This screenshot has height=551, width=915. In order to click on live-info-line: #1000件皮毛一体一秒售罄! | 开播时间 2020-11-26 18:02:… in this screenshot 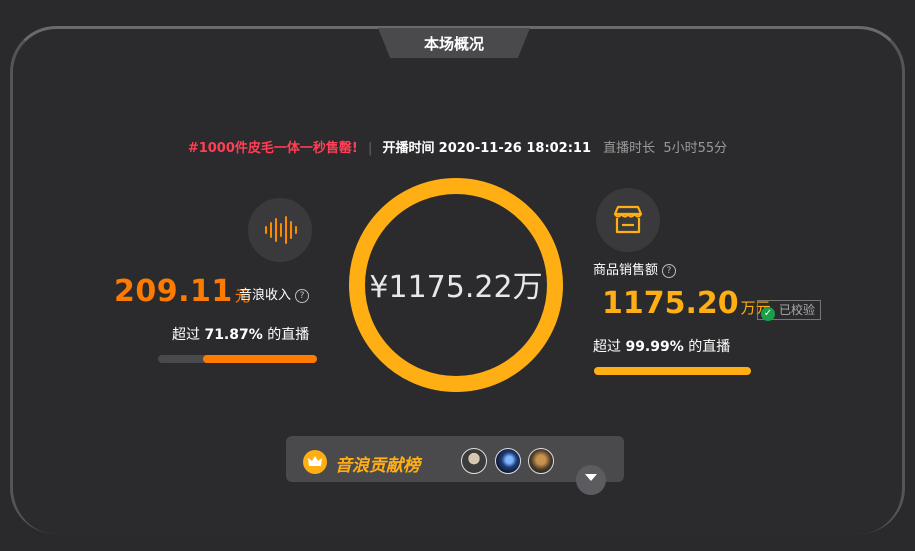, I will do `click(457, 146)`.